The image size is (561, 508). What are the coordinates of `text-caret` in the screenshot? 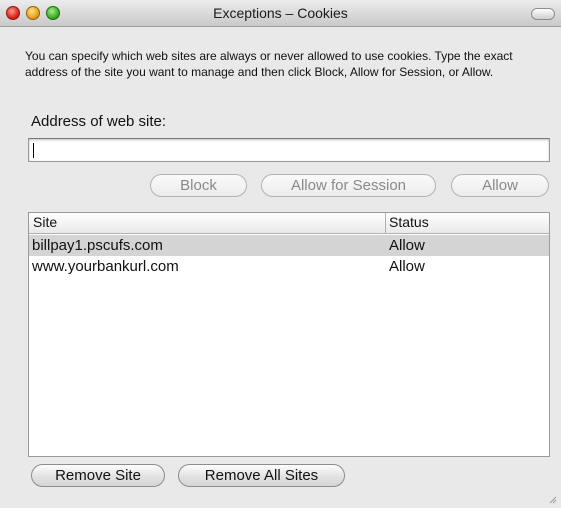 It's located at (33, 150).